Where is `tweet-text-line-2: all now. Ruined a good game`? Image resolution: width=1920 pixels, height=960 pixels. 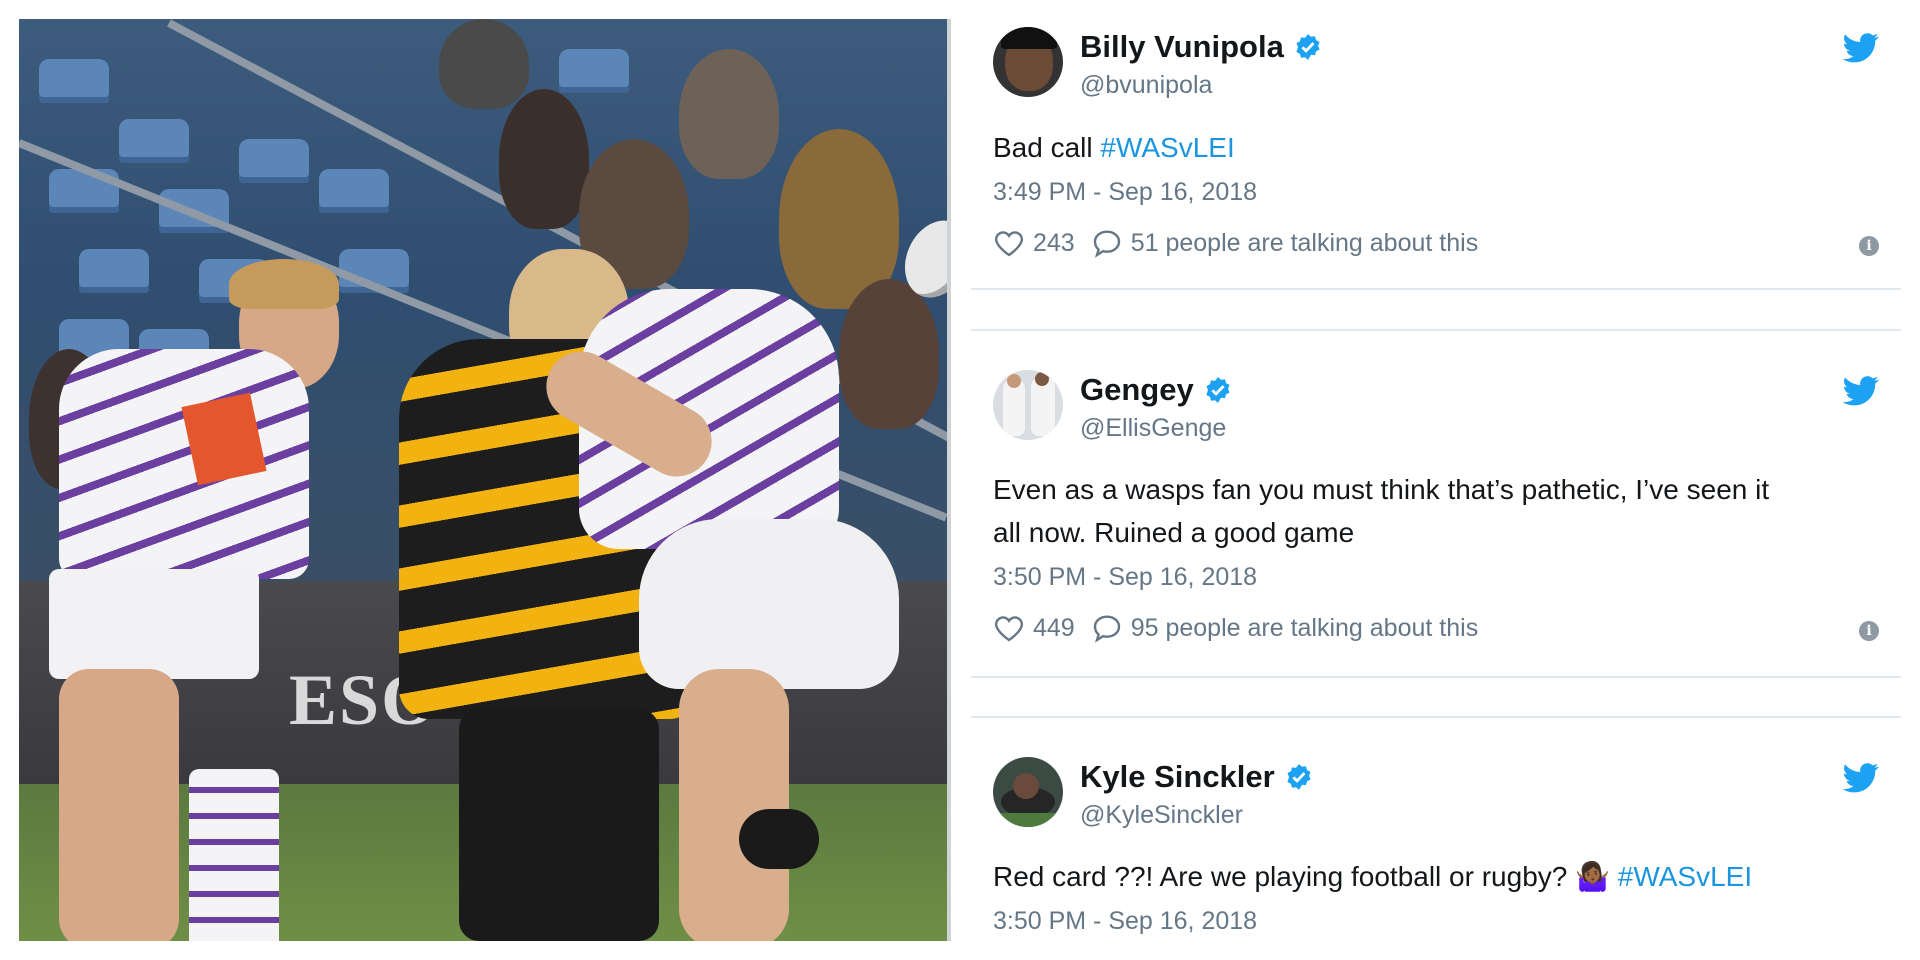
tweet-text-line-2: all now. Ruined a good game is located at coordinates (1174, 532).